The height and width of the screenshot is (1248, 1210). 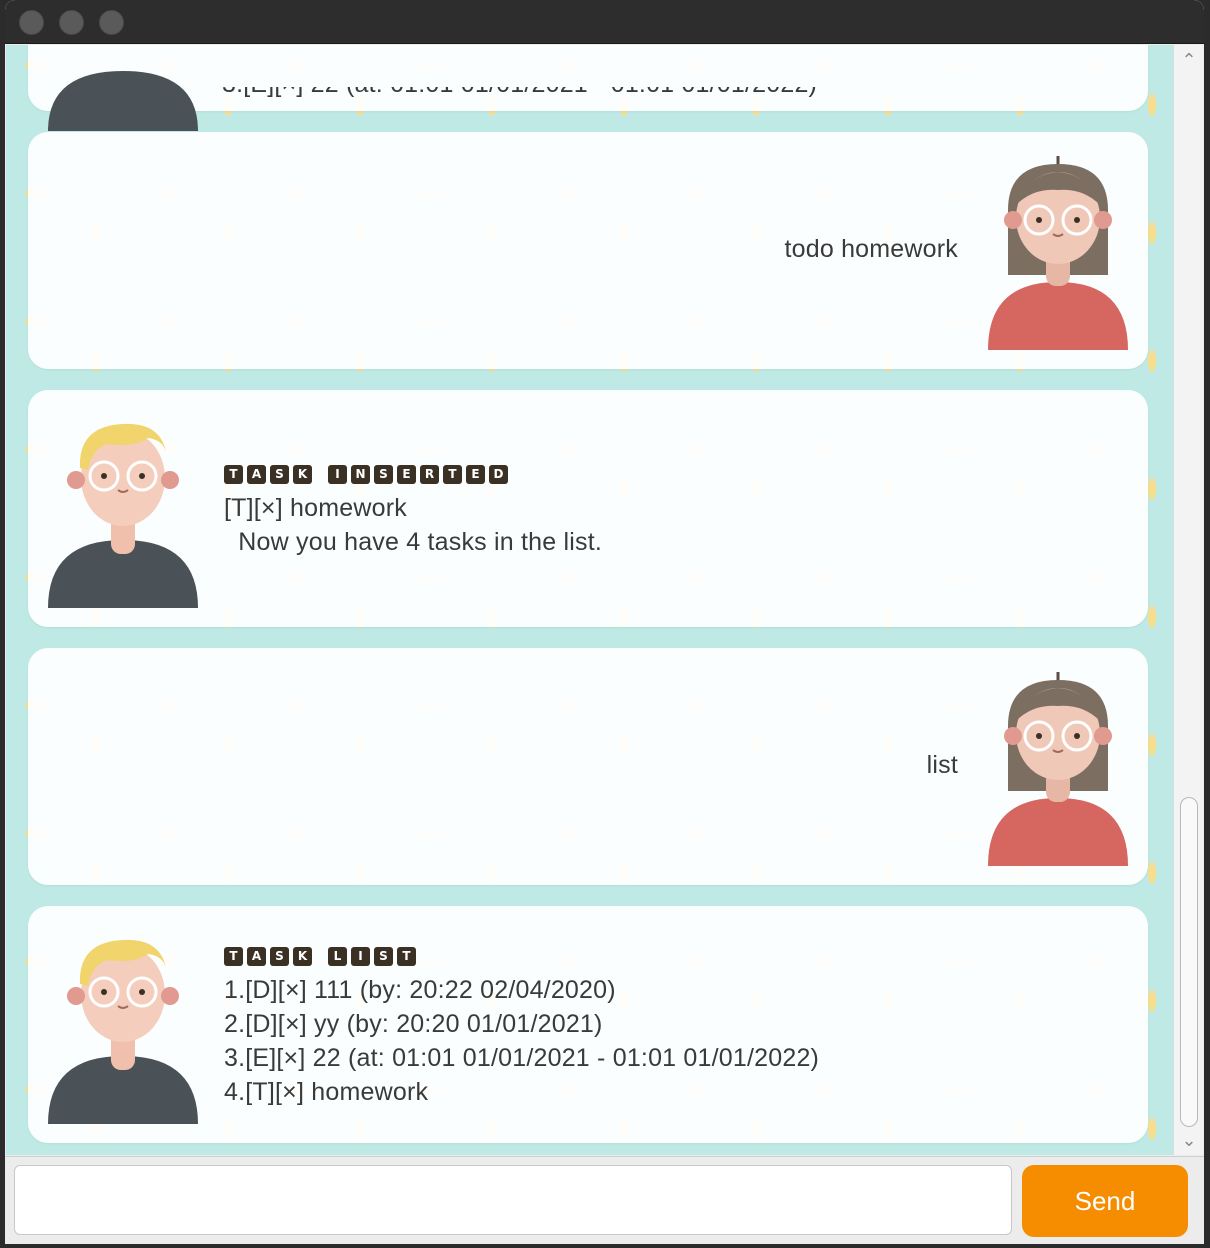 I want to click on dialog-text: todo homework, so click(x=871, y=249).